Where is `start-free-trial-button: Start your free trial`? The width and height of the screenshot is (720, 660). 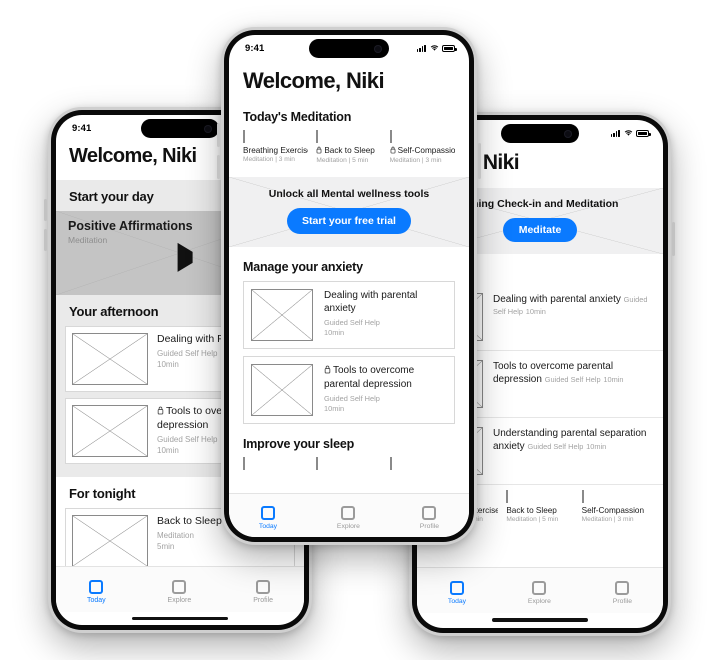 start-free-trial-button: Start your free trial is located at coordinates (349, 221).